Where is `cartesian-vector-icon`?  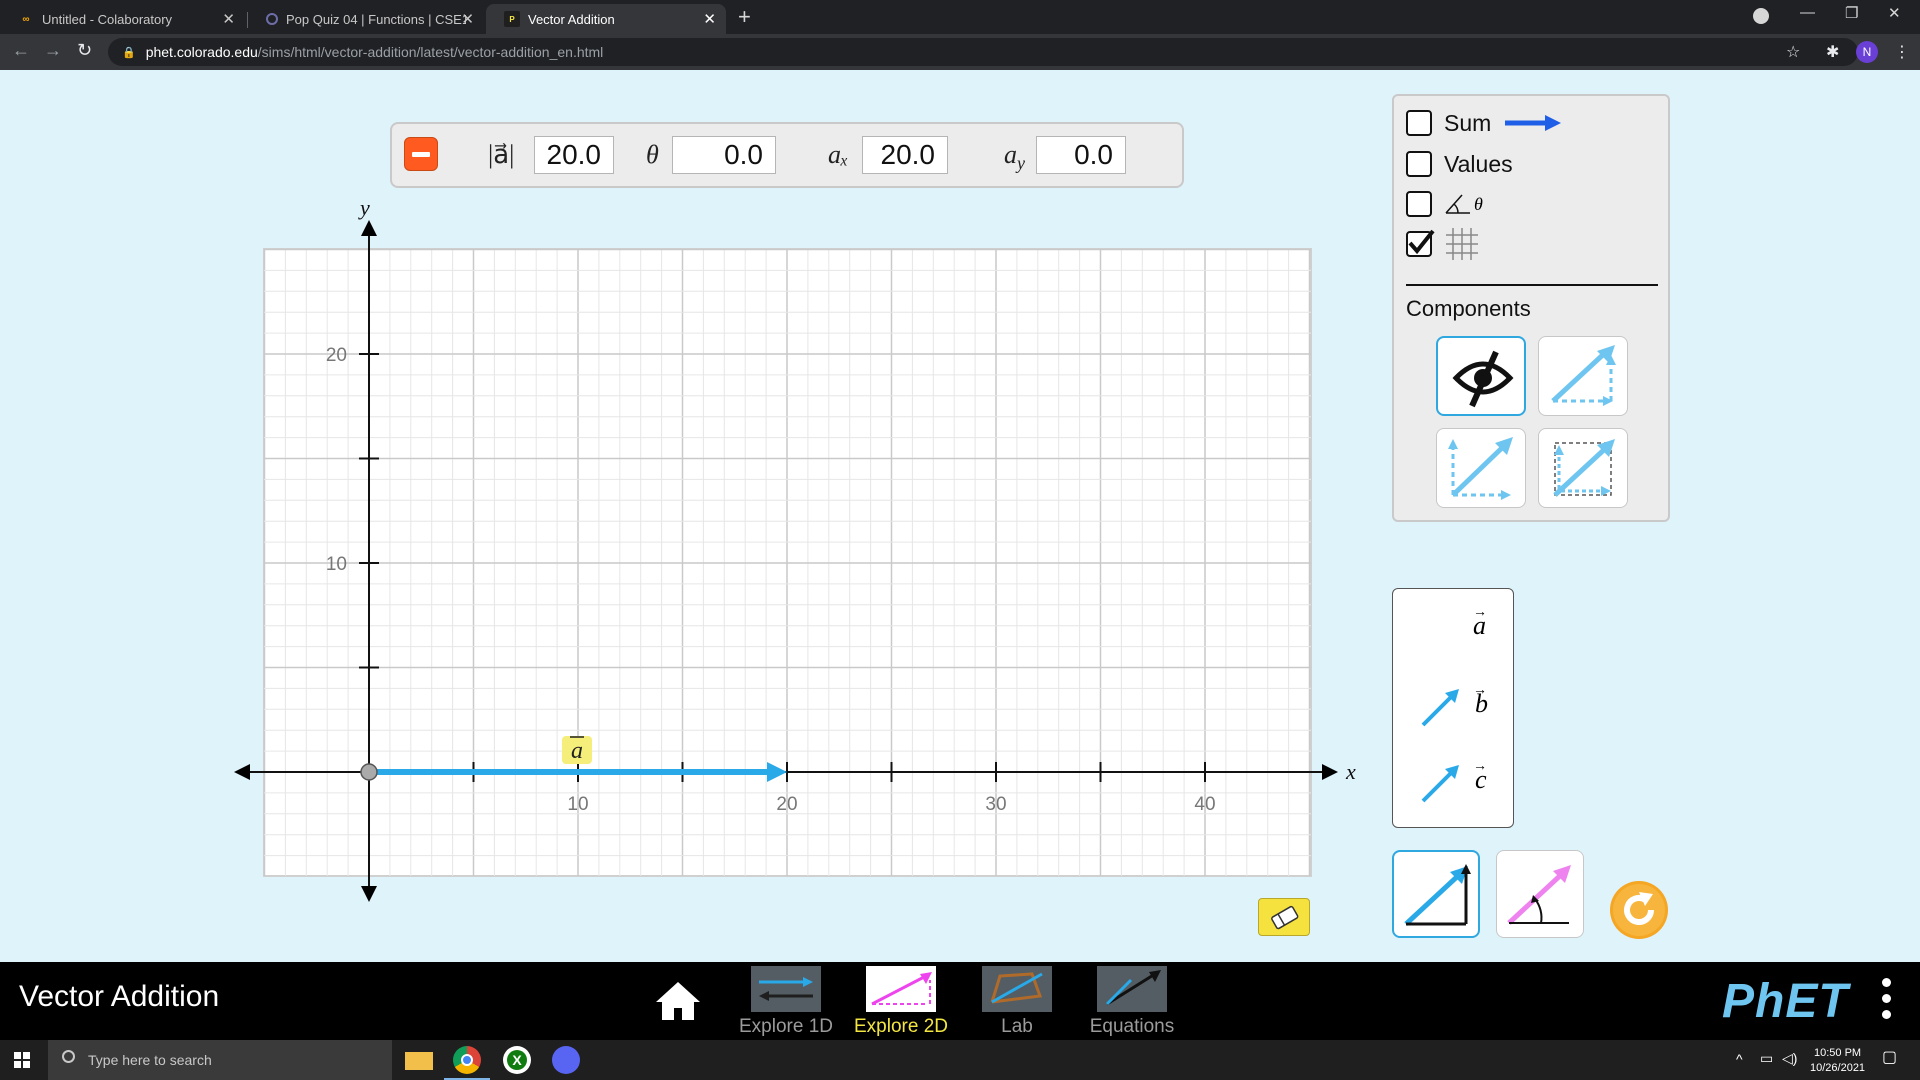 cartesian-vector-icon is located at coordinates (1437, 895).